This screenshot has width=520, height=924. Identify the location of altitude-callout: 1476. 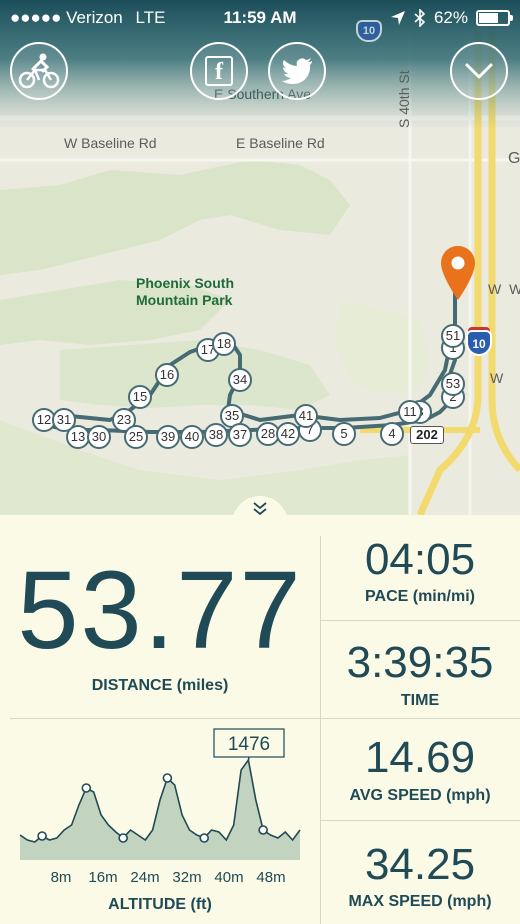
(249, 744).